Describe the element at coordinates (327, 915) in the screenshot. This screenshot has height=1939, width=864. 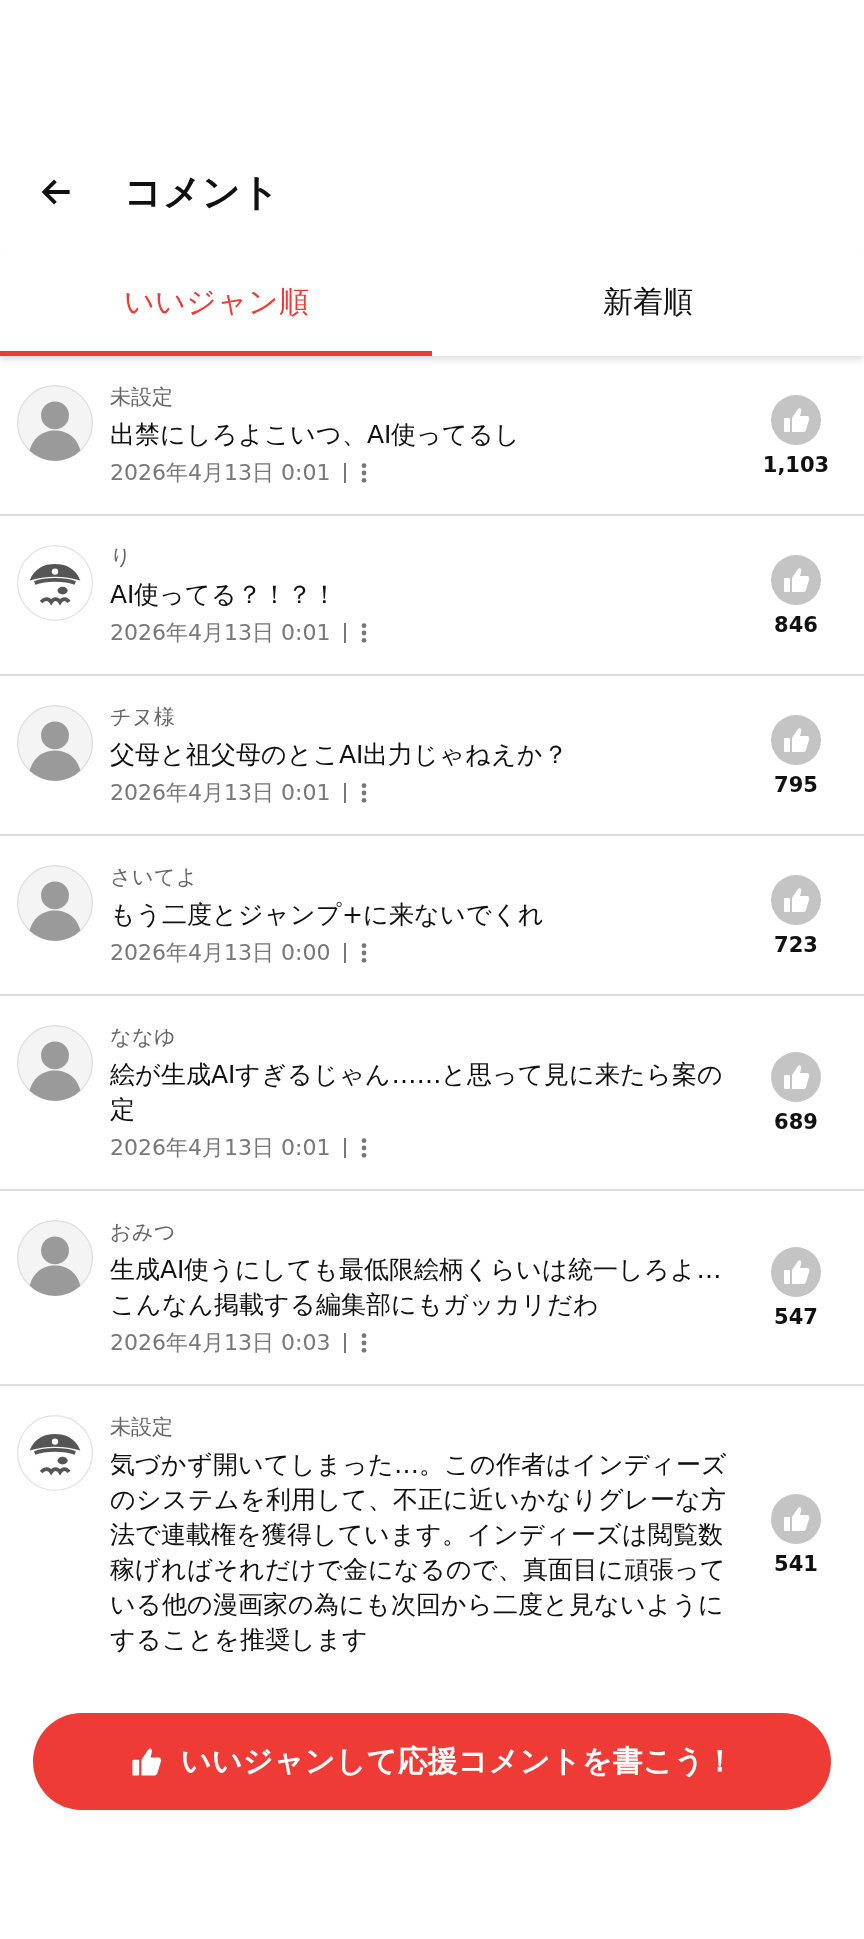
I see `comment-text: もう二度とジャンプ+に来ないでくれ` at that location.